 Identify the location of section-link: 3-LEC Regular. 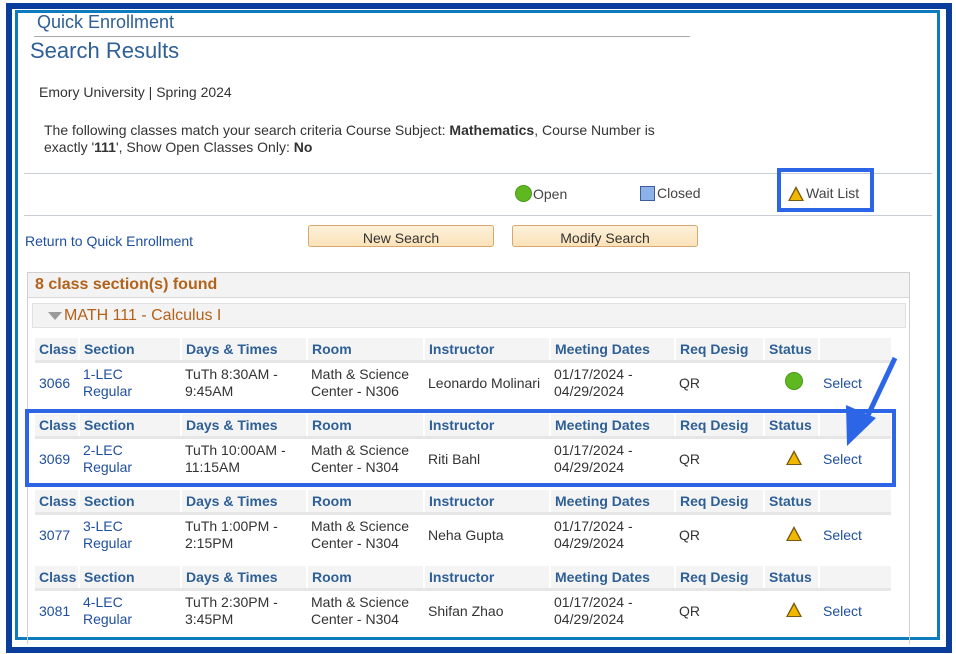
(107, 534).